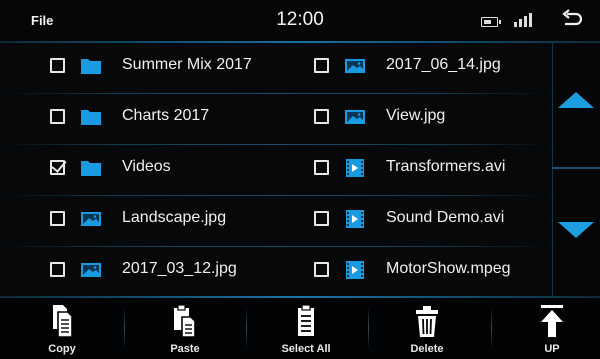 Image resolution: width=600 pixels, height=359 pixels. What do you see at coordinates (185, 321) in the screenshot?
I see `paste-icon` at bounding box center [185, 321].